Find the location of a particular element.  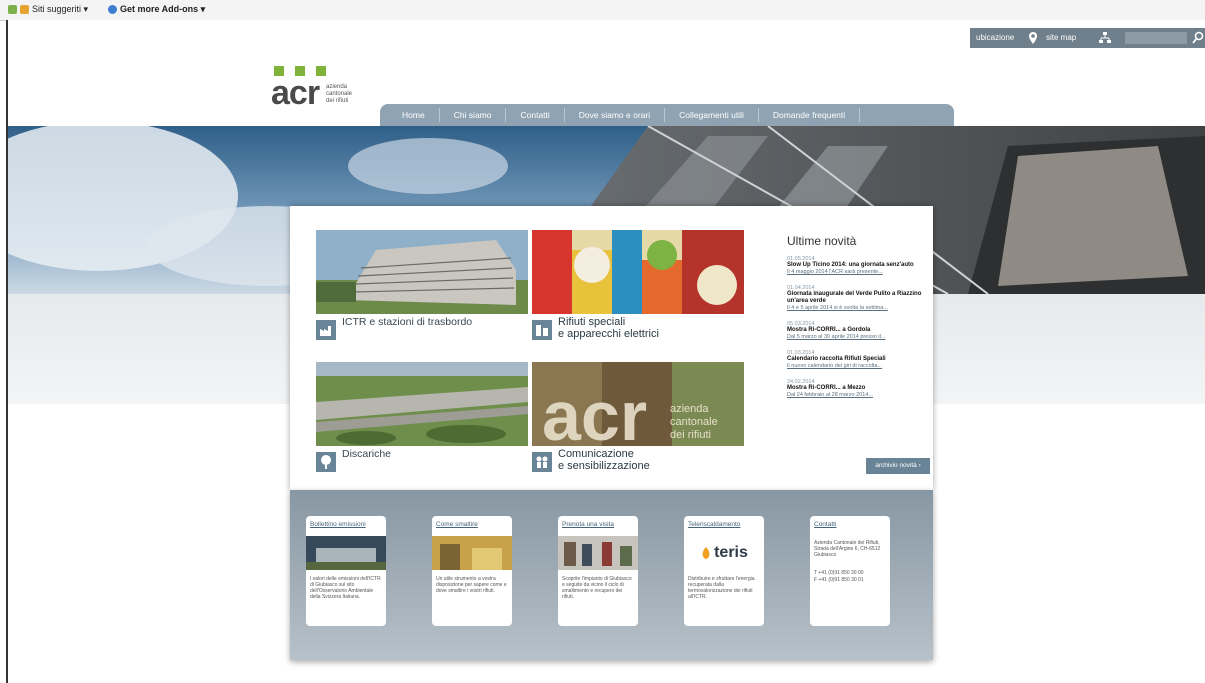

card-visit-title: Prenota una visita is located at coordinates (588, 524).